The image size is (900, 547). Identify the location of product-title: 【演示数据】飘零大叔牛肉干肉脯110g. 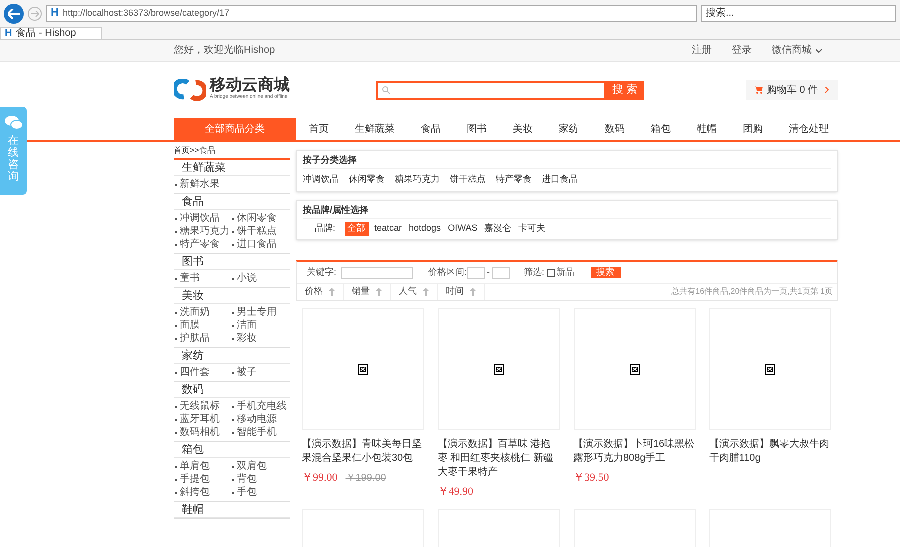
(770, 452).